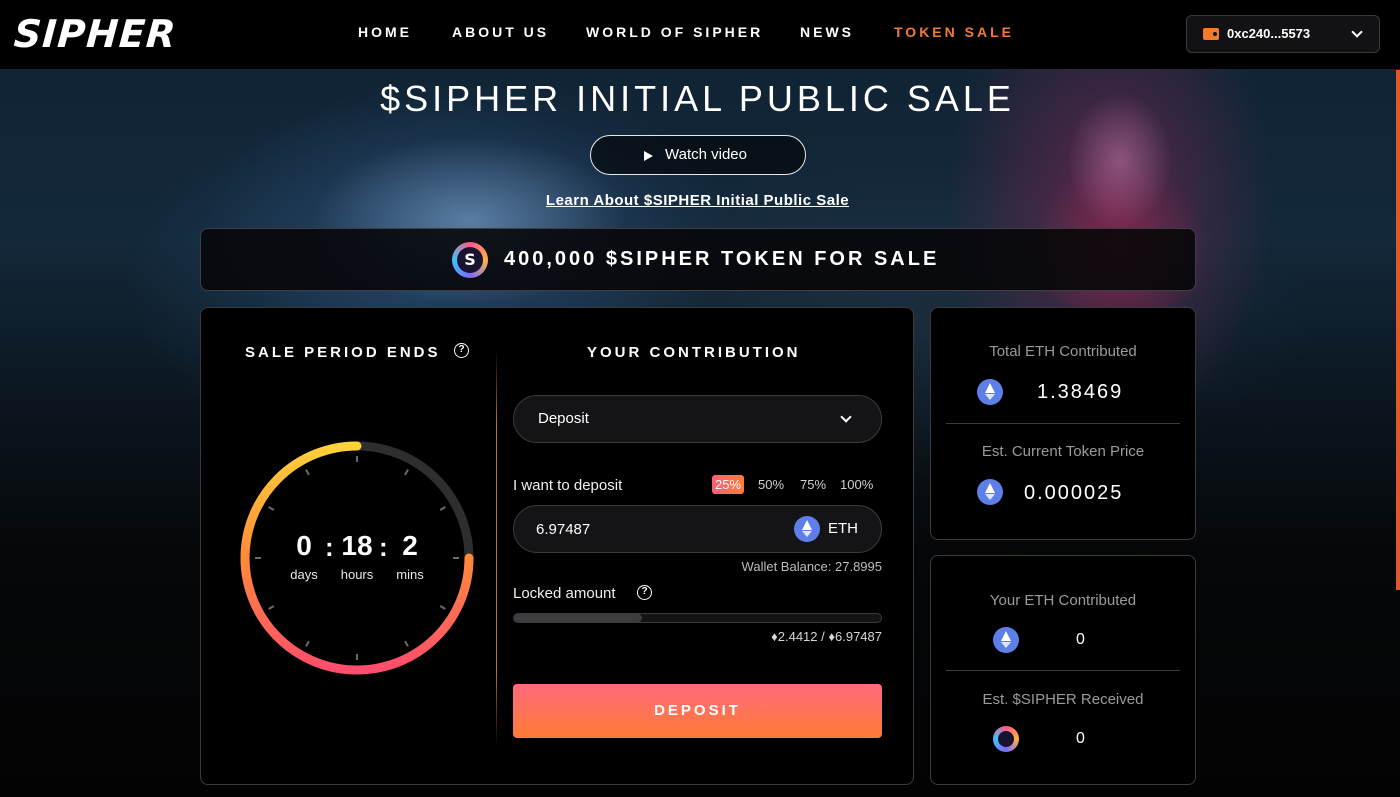 The height and width of the screenshot is (797, 1400). I want to click on percent-50-button: 50%, so click(771, 484).